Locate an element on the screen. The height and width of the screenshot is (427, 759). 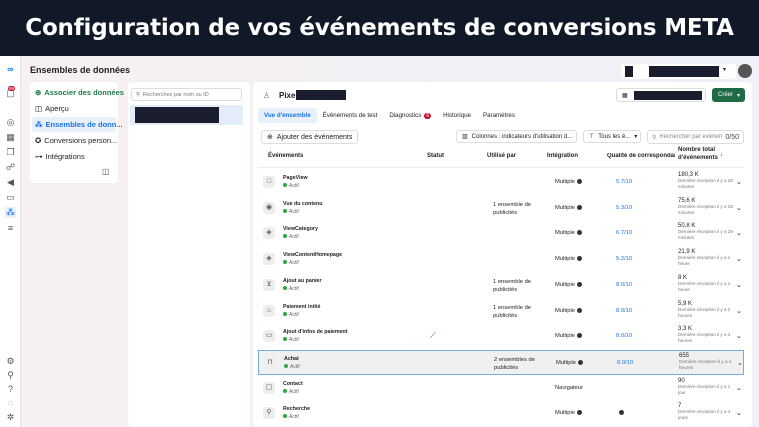
tab-overview: Vue d'ensemble is located at coordinates (287, 115).